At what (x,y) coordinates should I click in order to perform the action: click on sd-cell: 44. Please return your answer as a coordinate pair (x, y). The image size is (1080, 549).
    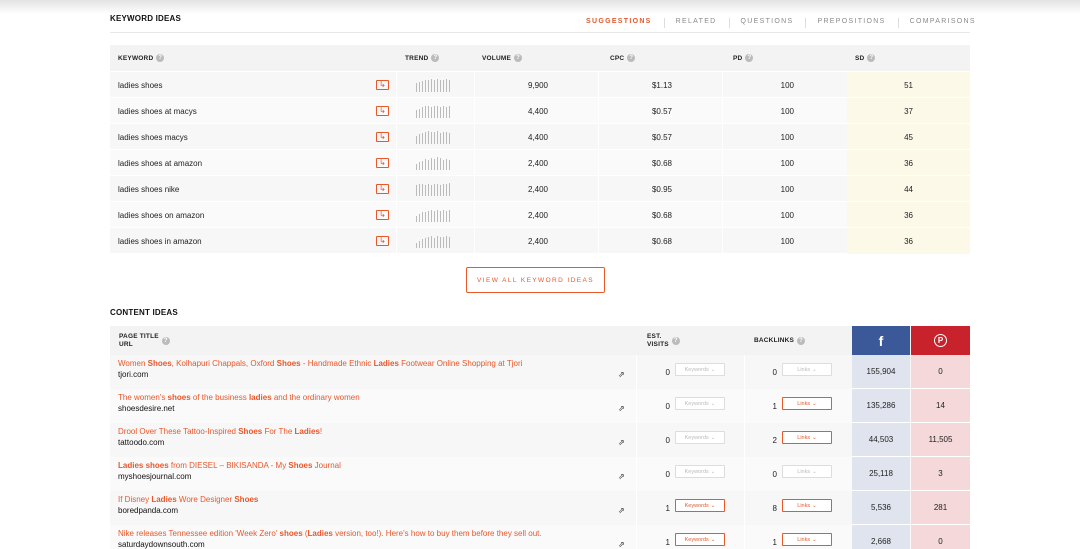
    Looking at the image, I should click on (908, 189).